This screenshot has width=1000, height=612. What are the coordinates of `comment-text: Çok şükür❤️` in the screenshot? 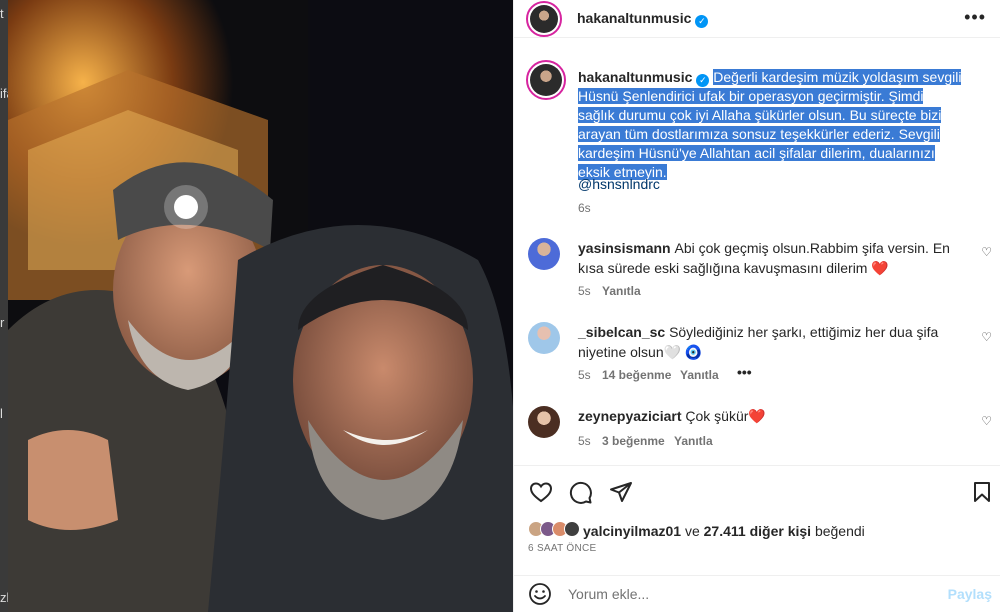 It's located at (725, 416).